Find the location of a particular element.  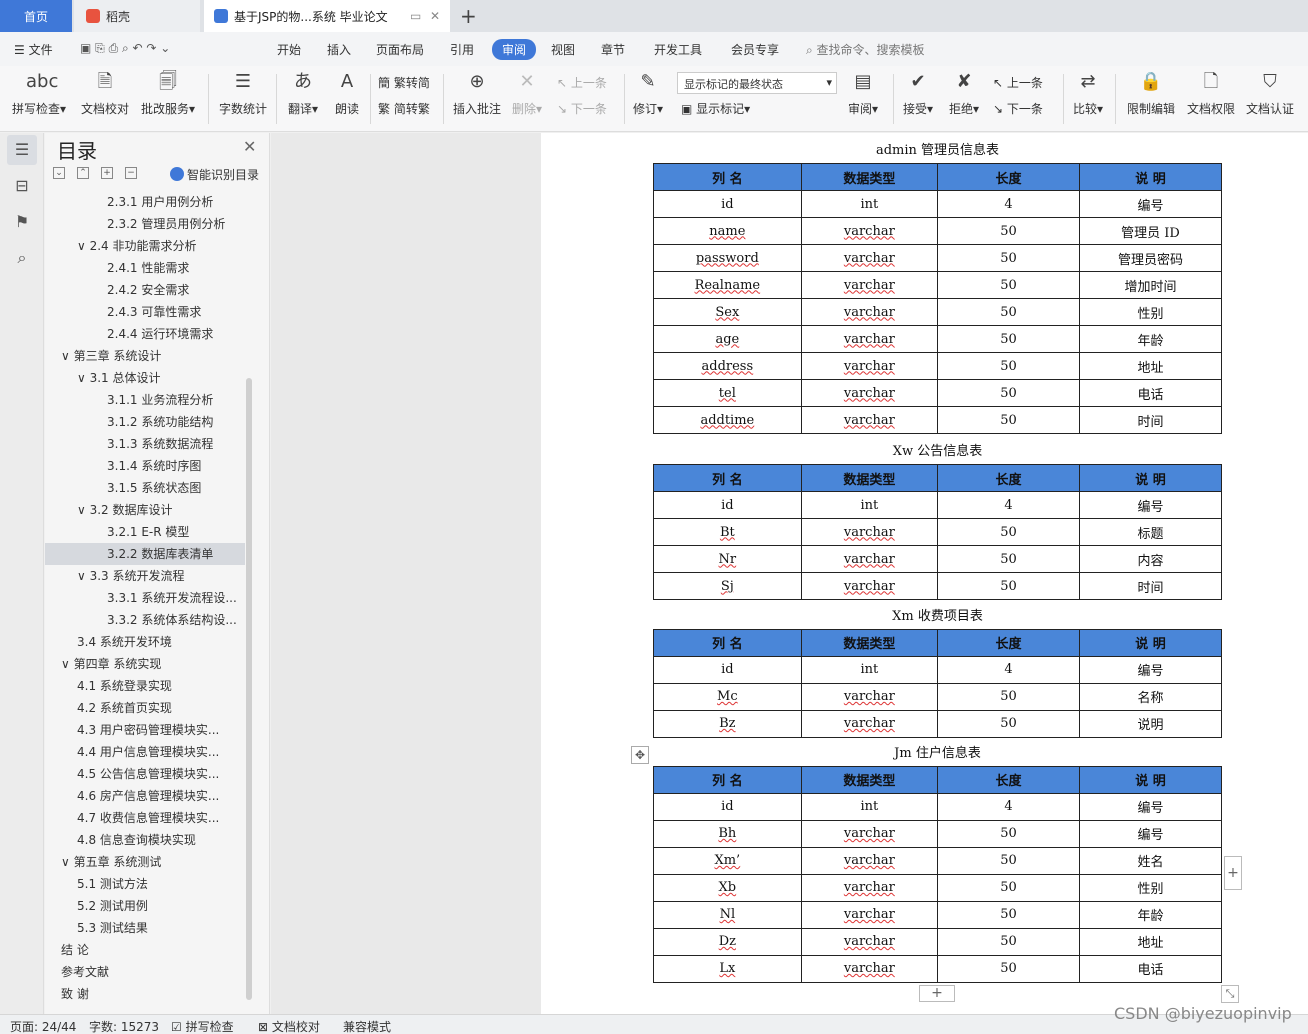

table-cell: Bz is located at coordinates (727, 723).